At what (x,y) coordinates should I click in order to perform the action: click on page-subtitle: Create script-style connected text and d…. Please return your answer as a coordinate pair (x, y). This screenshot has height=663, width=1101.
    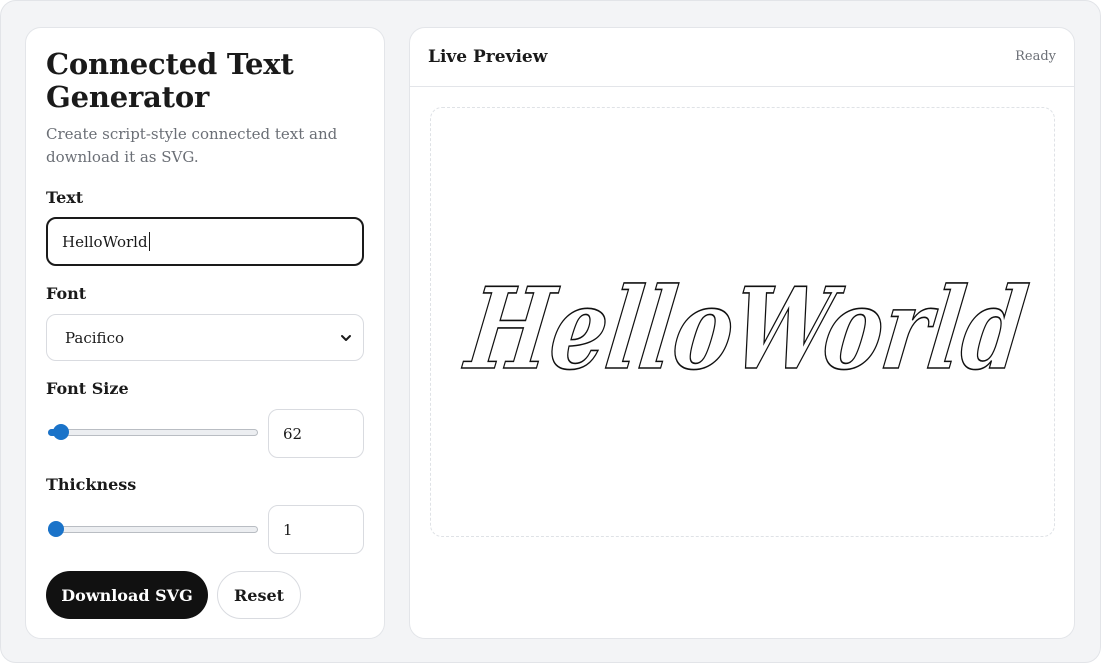
    Looking at the image, I should click on (192, 145).